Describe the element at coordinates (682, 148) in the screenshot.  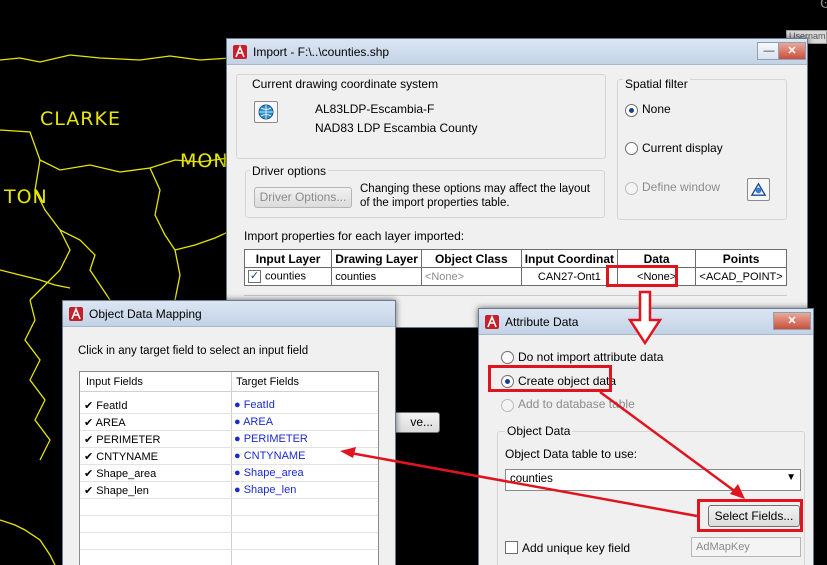
I see `spatial-current-label: Current display` at that location.